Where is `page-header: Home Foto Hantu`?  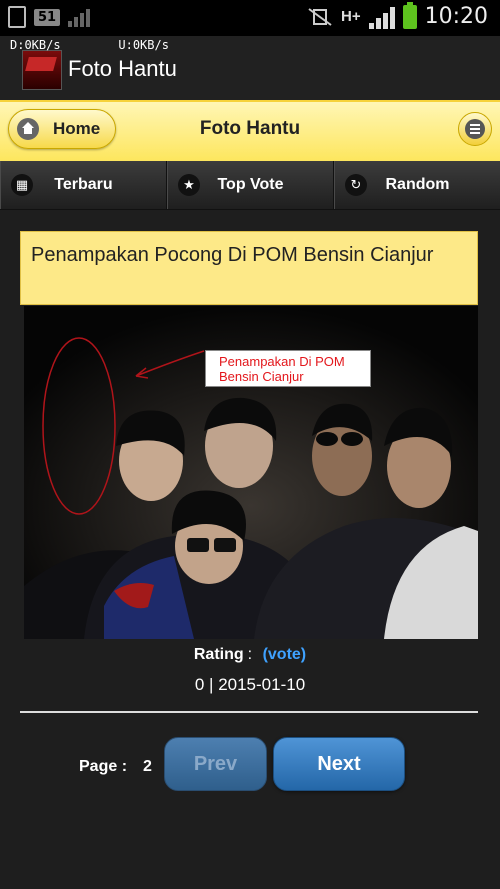 page-header: Home Foto Hantu is located at coordinates (250, 131).